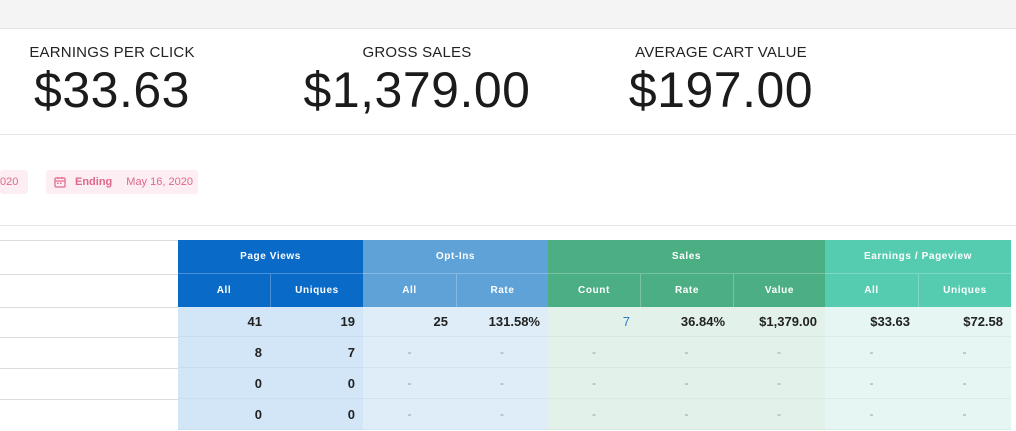 Image resolution: width=1016 pixels, height=431 pixels. What do you see at coordinates (224, 352) in the screenshot?
I see `table-cell: 8` at bounding box center [224, 352].